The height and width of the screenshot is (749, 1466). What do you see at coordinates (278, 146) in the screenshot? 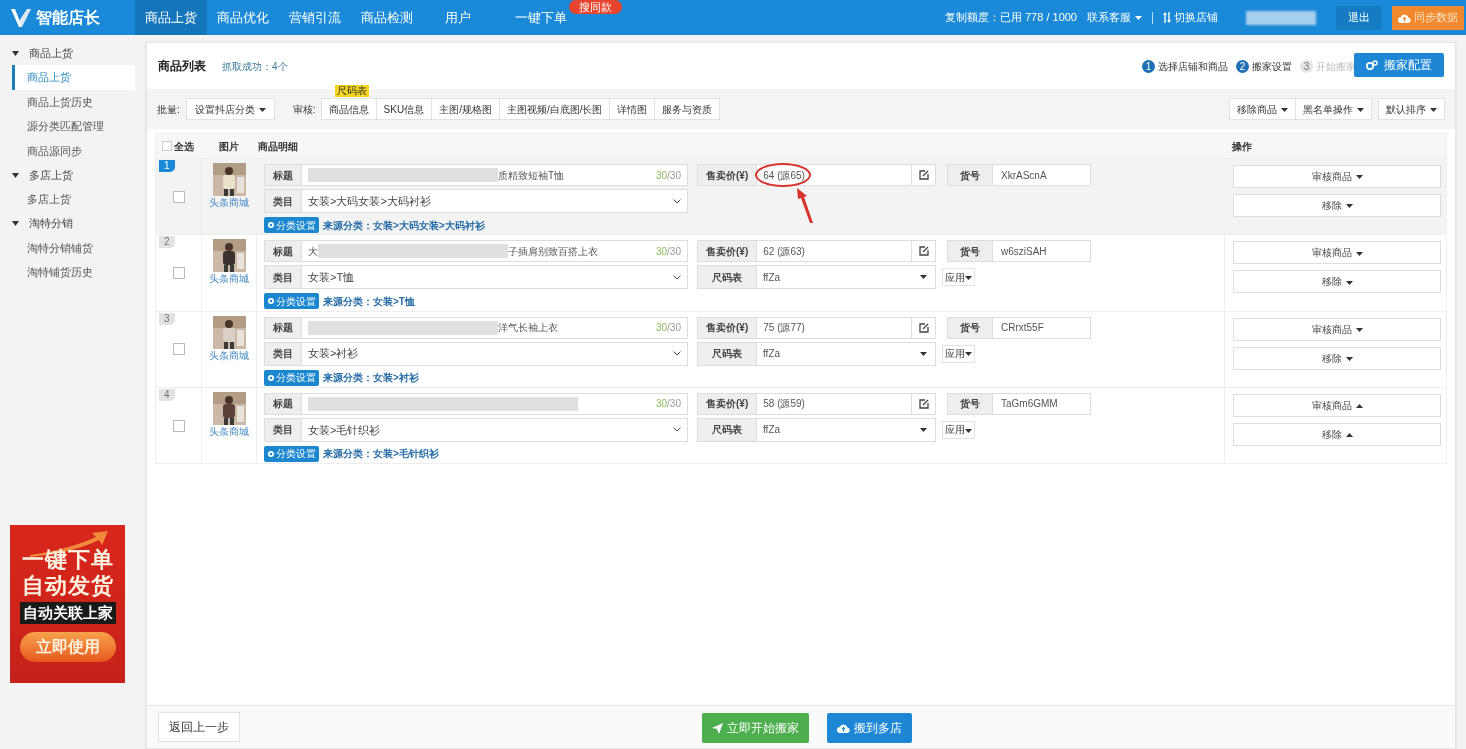
I see `column-header: 商品明细` at bounding box center [278, 146].